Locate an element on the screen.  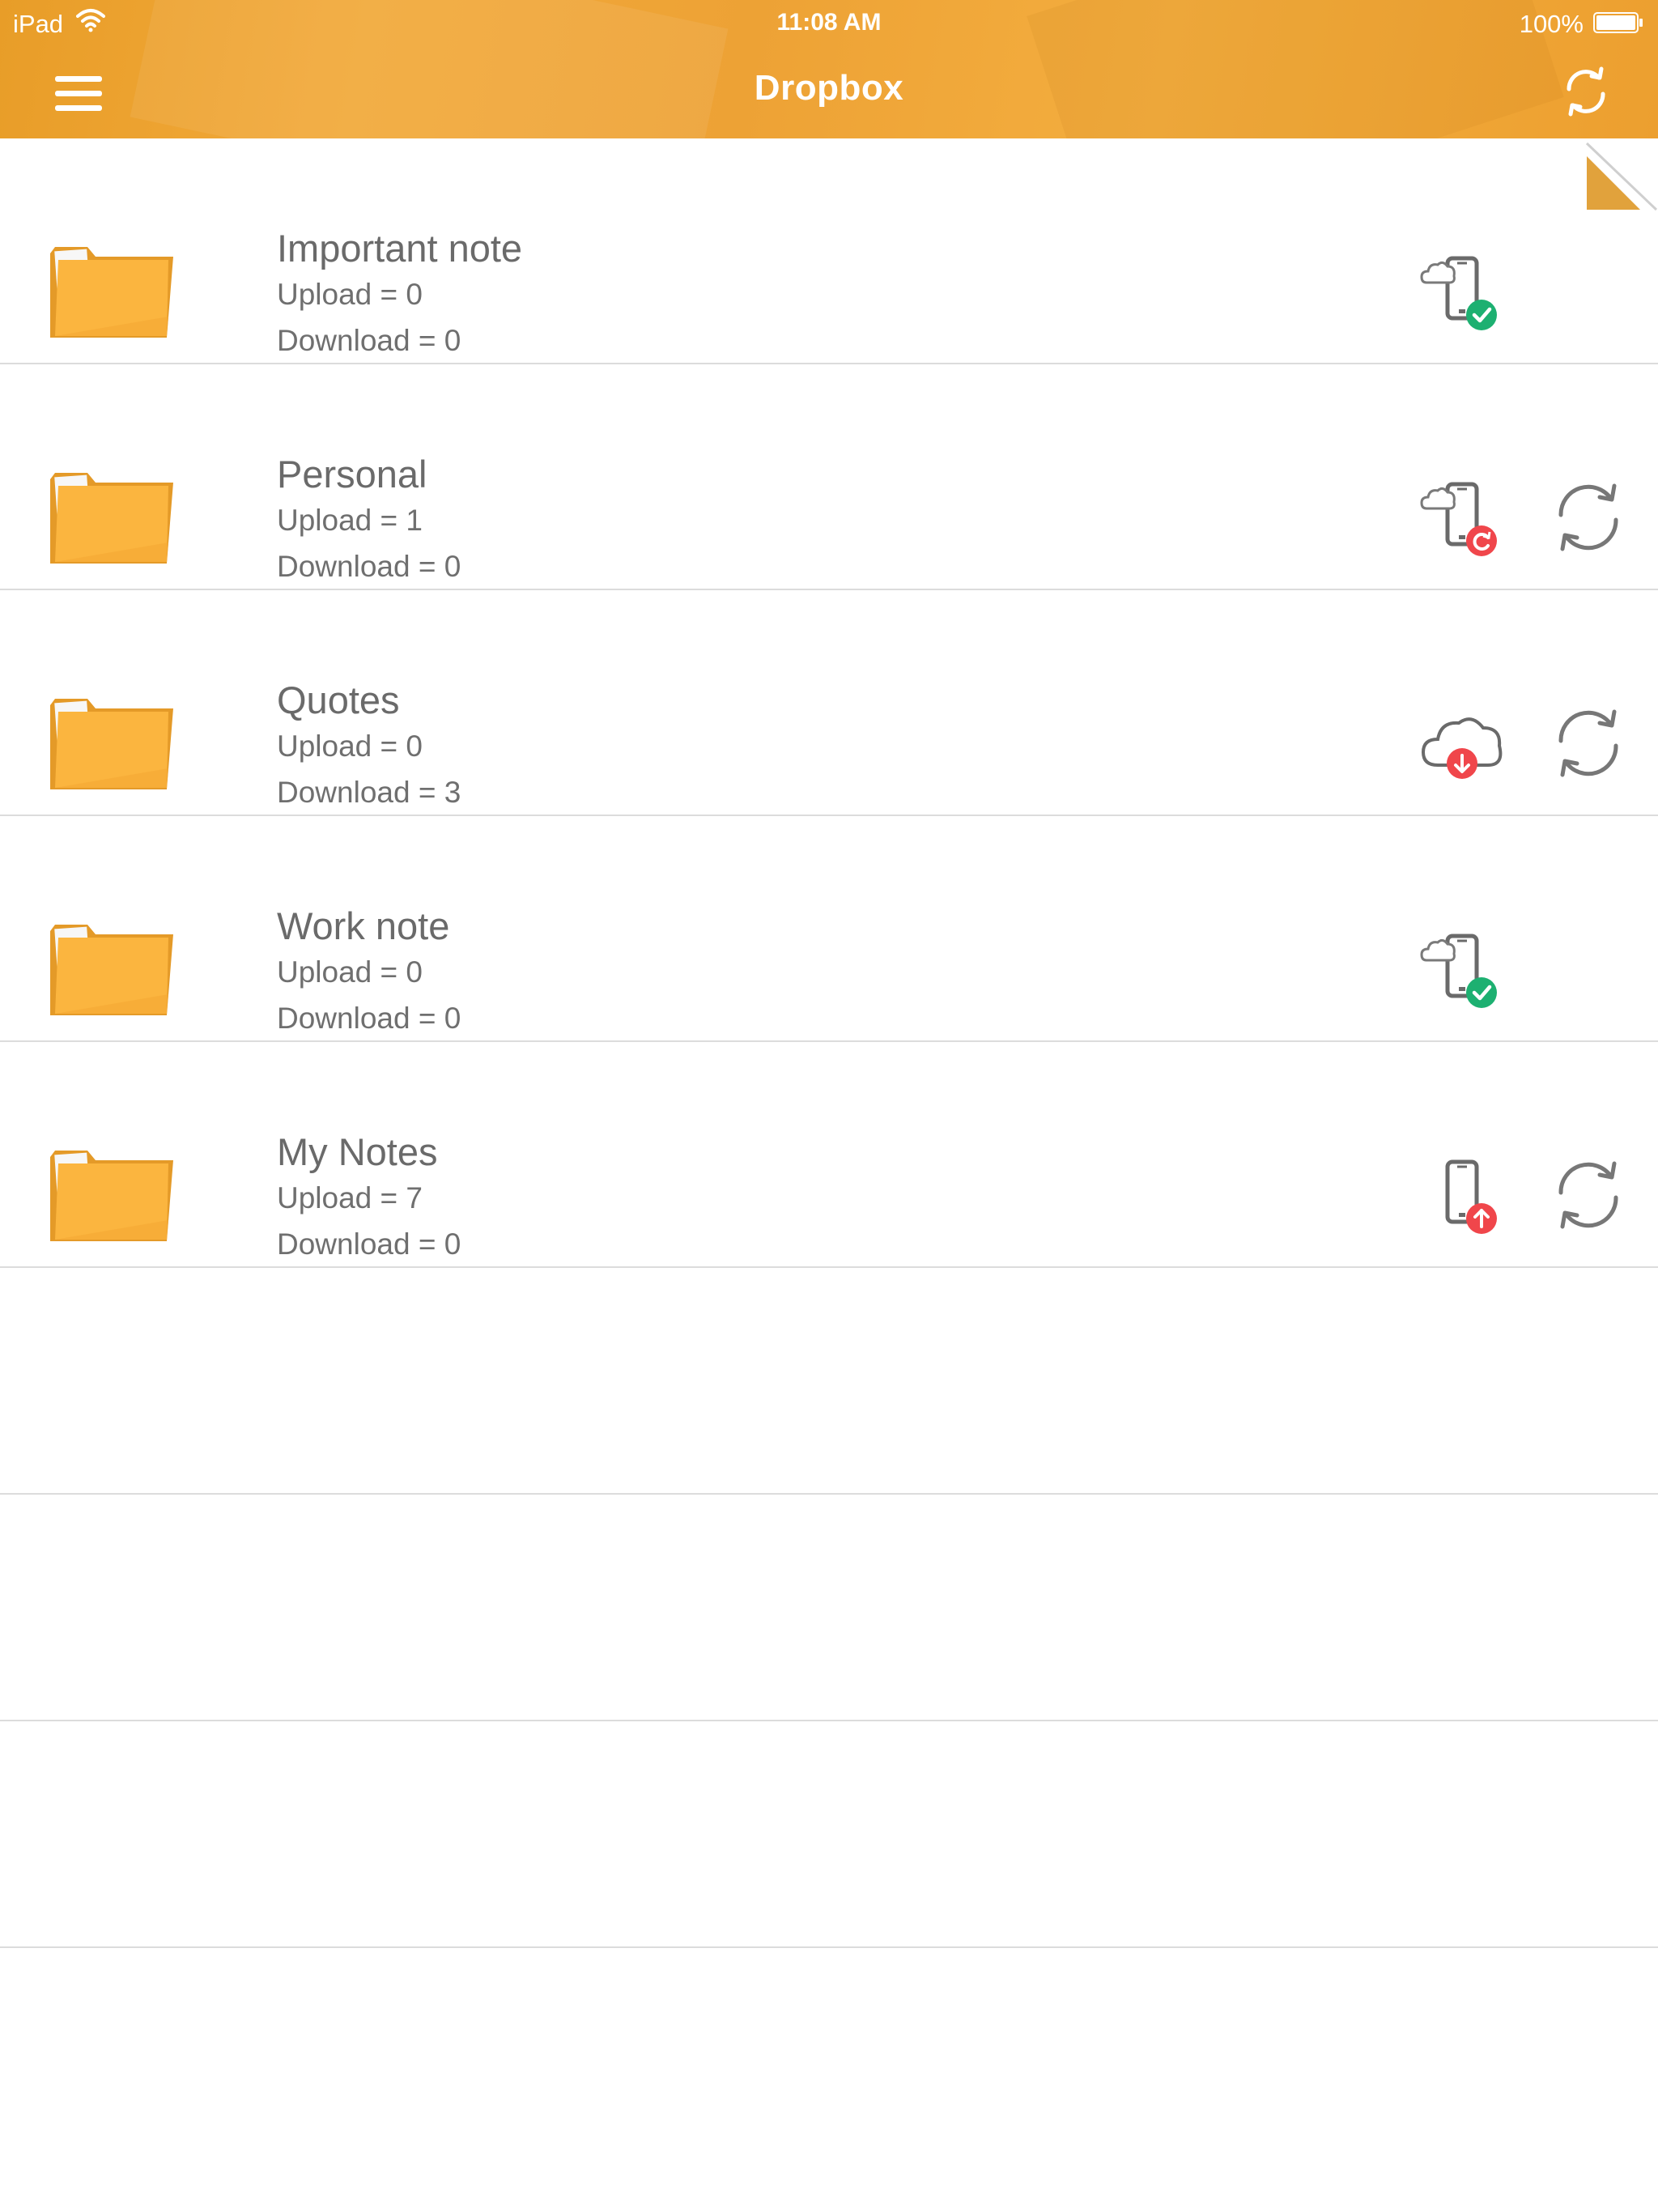
refresh-icon is located at coordinates (1586, 92).